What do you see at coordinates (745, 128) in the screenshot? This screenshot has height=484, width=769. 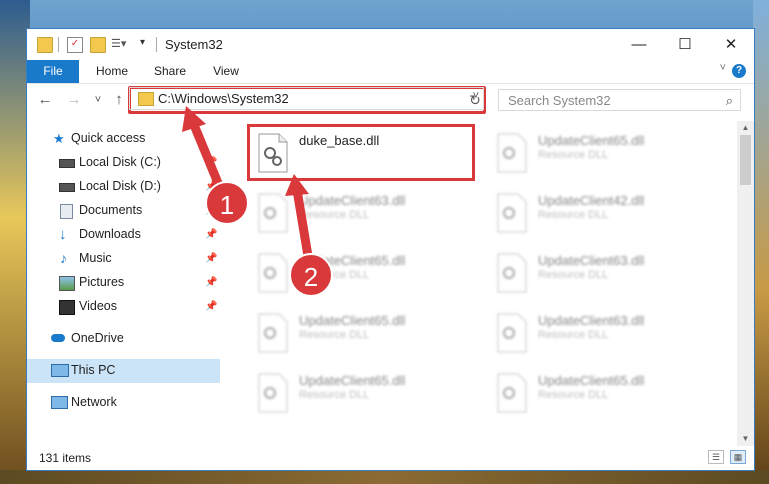 I see `scroll-up-icon: ▲` at bounding box center [745, 128].